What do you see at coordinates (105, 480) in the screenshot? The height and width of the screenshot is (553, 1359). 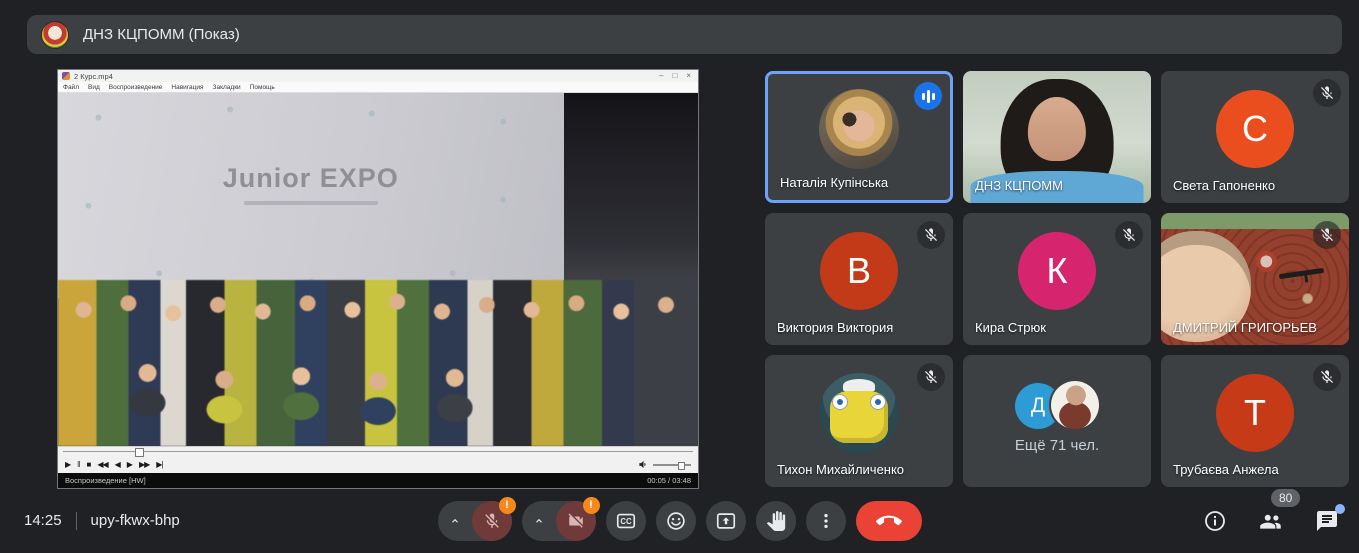 I see `status-text: Воспроизведение [HW]` at bounding box center [105, 480].